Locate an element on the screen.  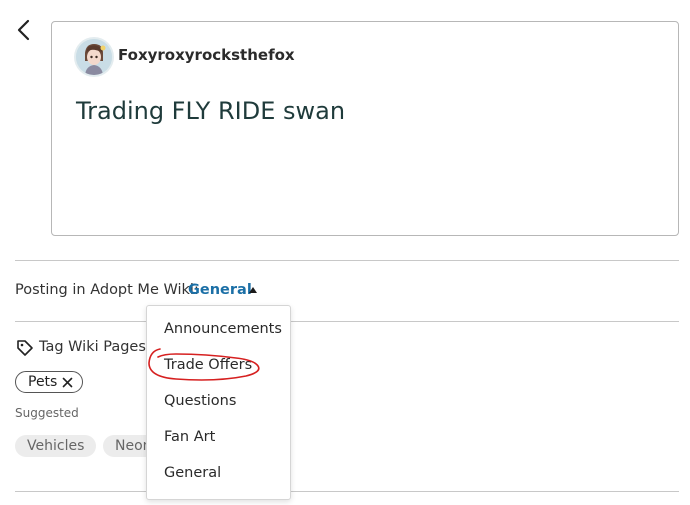
back-button is located at coordinates (25, 30).